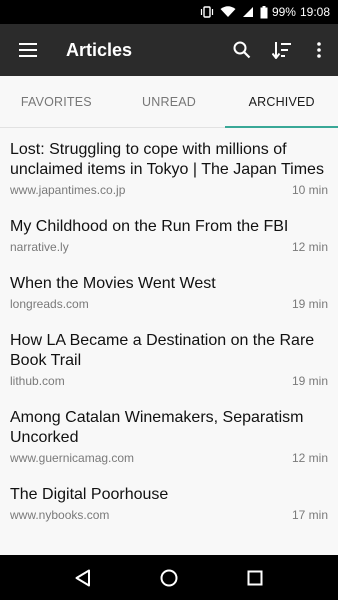 This screenshot has width=338, height=600. I want to click on article-source: longreads.com, so click(49, 304).